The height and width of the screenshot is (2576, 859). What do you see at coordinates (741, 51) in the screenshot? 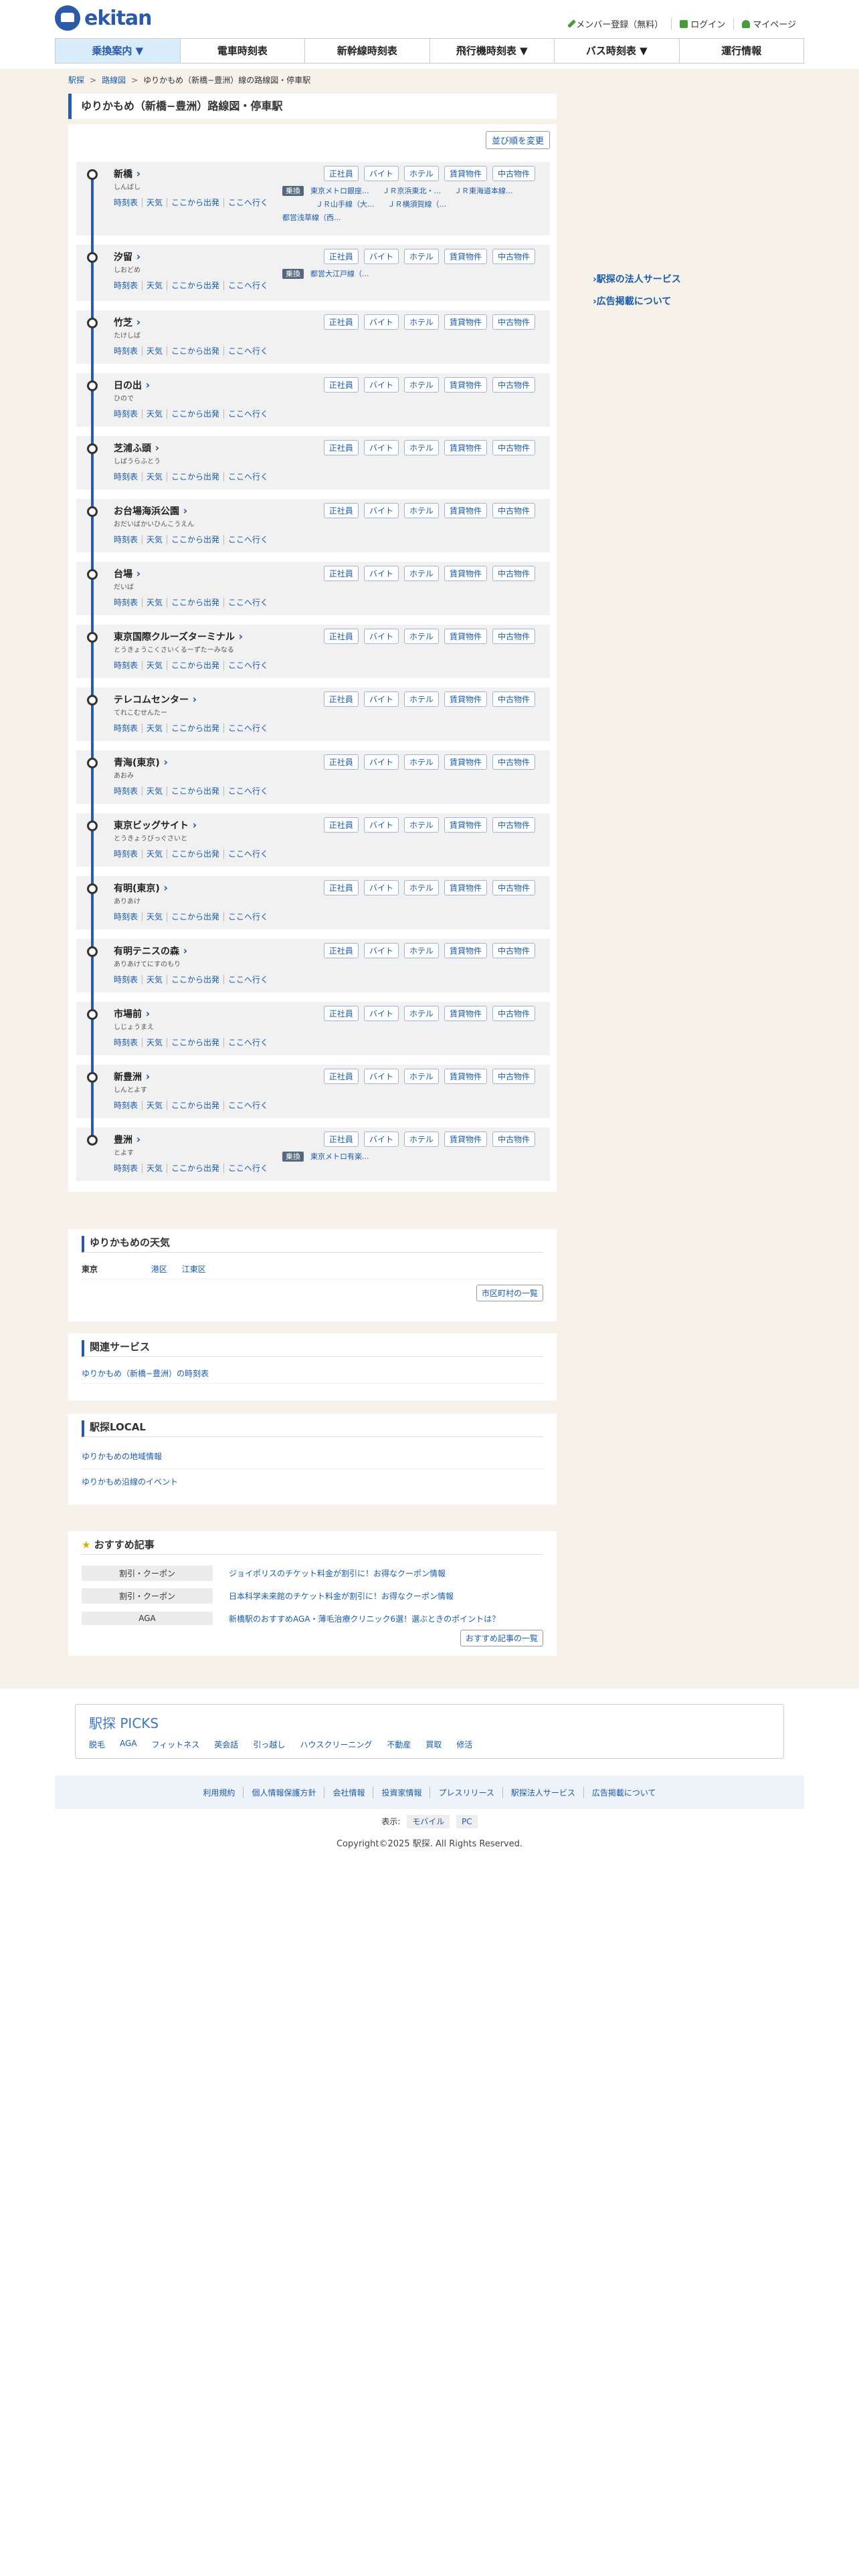
I see `nav-service-info: 運行情報` at bounding box center [741, 51].